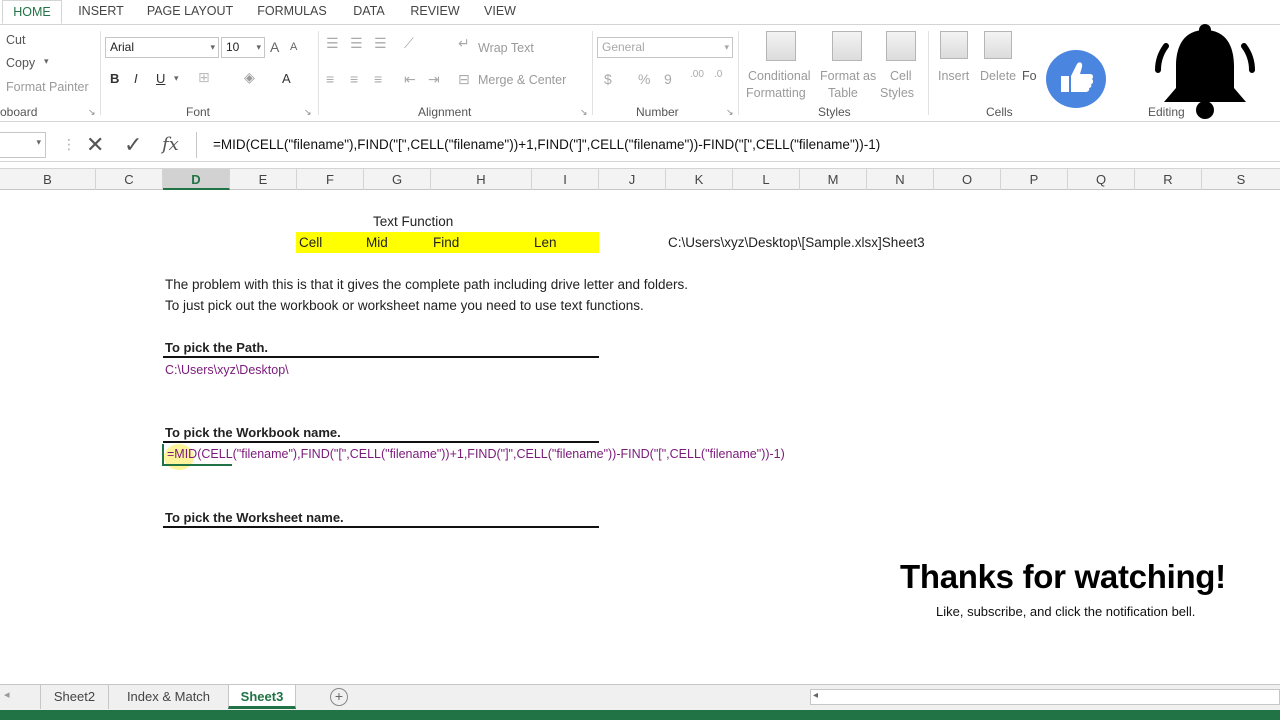 The image size is (1280, 720). I want to click on align-right-icon: ≡, so click(378, 79).